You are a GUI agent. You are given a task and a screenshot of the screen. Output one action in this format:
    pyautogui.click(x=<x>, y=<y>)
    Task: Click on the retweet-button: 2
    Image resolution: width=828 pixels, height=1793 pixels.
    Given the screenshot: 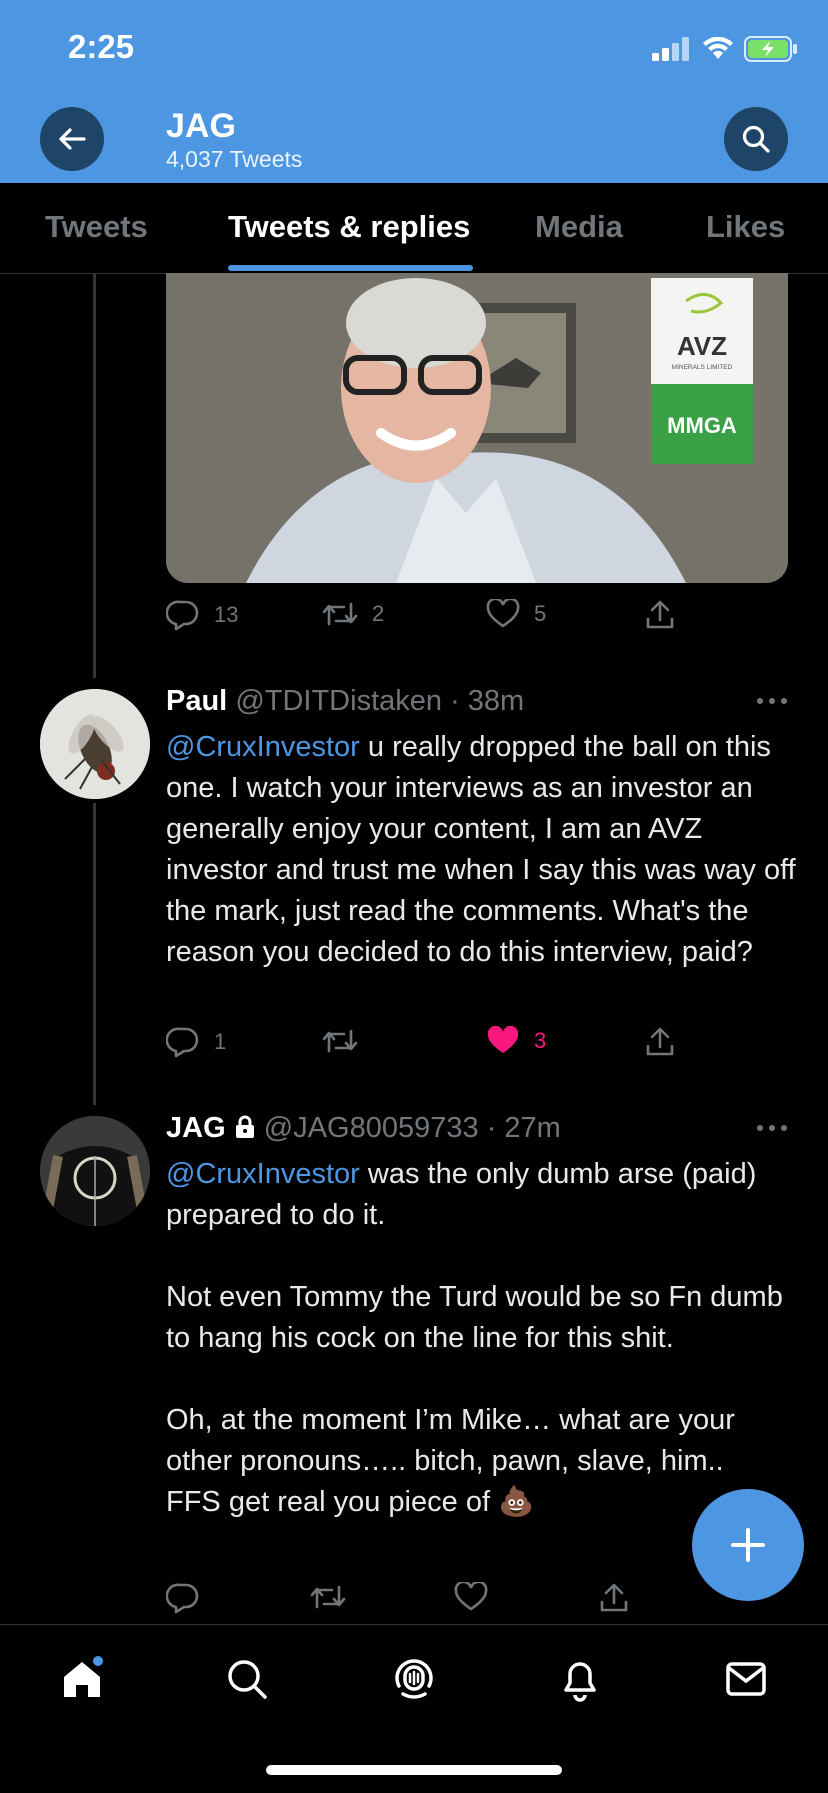 What is the action you would take?
    pyautogui.click(x=353, y=614)
    